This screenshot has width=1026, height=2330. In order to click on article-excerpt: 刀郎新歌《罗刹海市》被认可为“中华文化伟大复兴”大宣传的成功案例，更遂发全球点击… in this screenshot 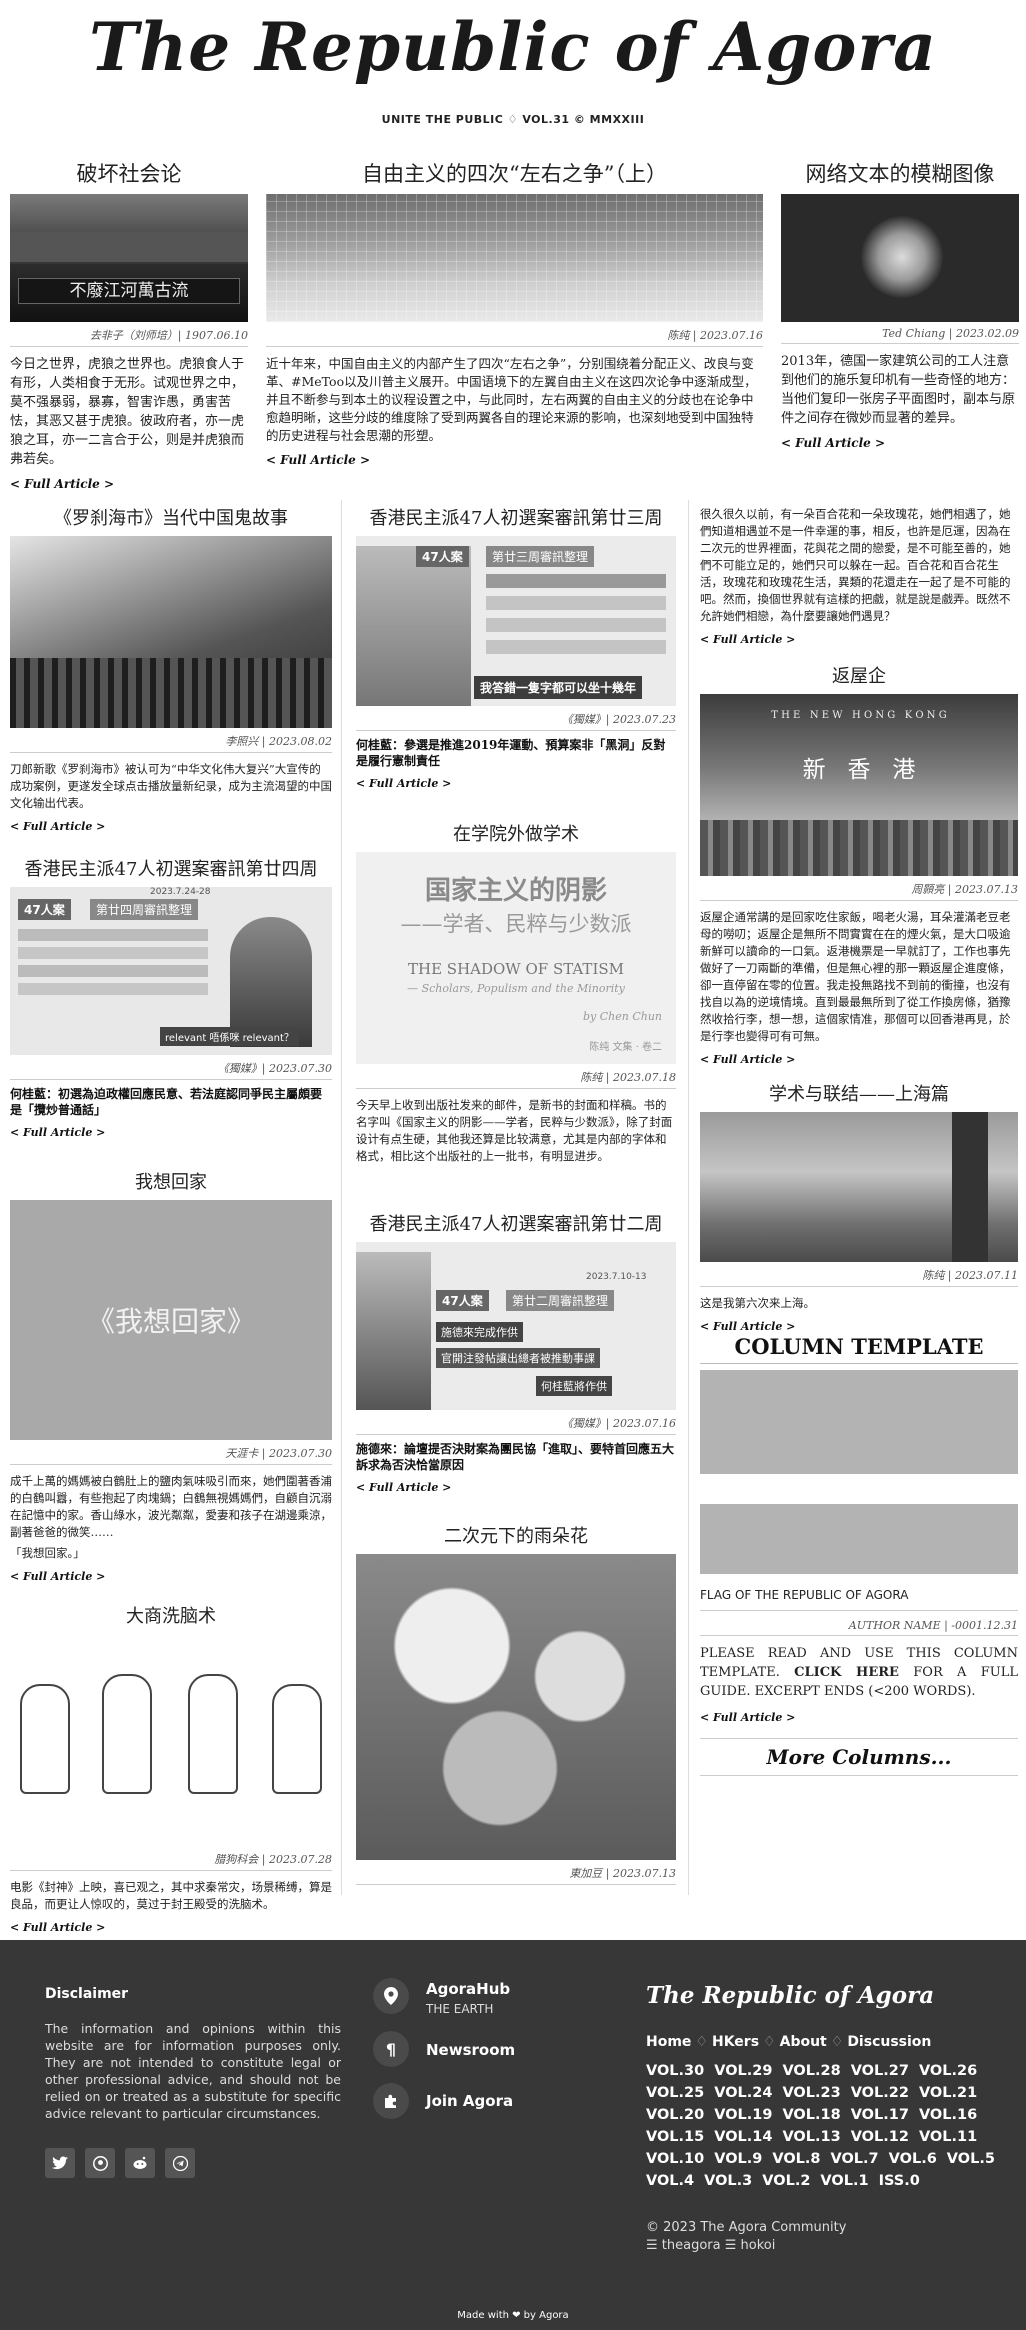, I will do `click(171, 786)`.